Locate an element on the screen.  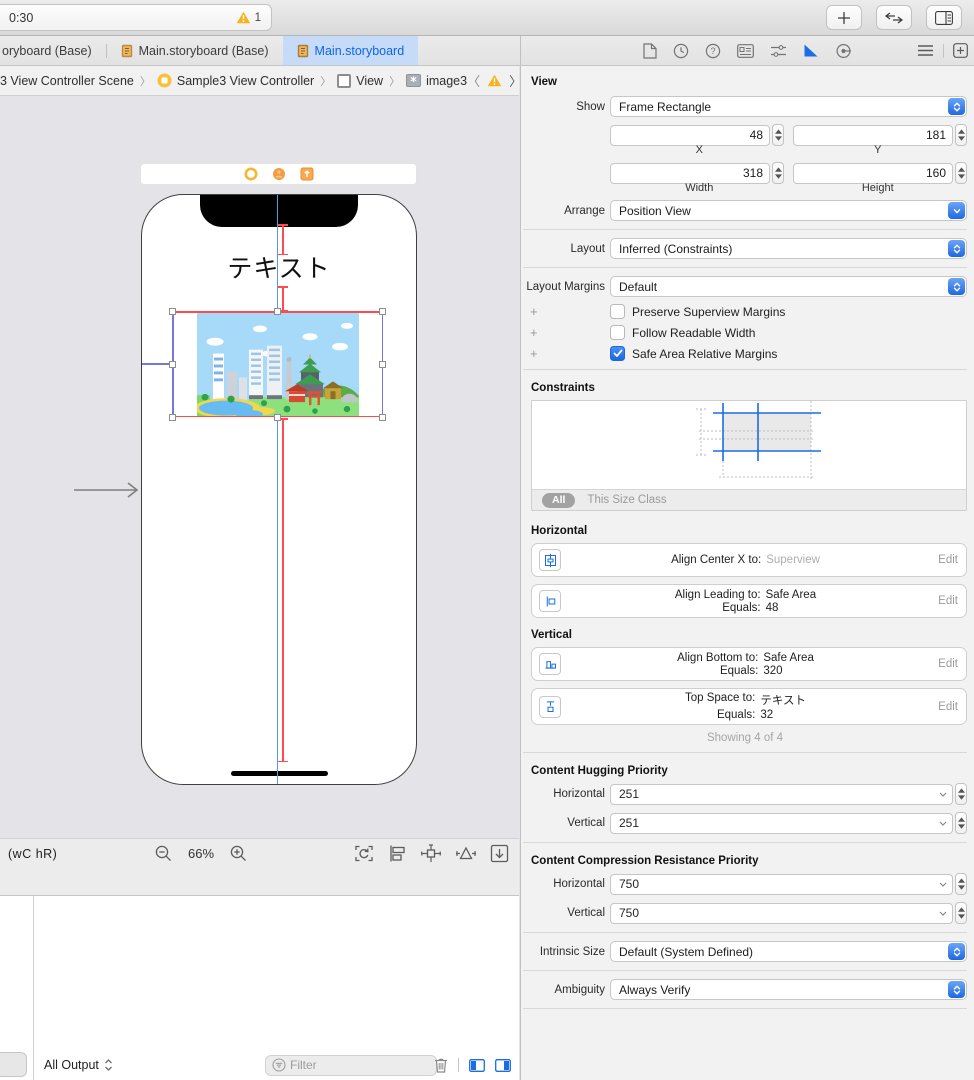
width-stepper is located at coordinates (778, 173).